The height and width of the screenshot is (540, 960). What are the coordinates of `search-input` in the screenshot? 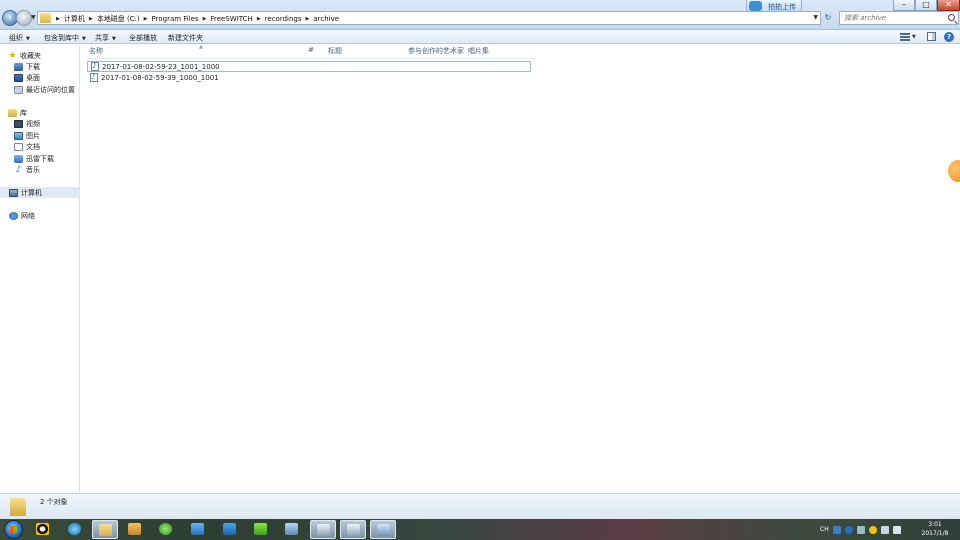 It's located at (892, 18).